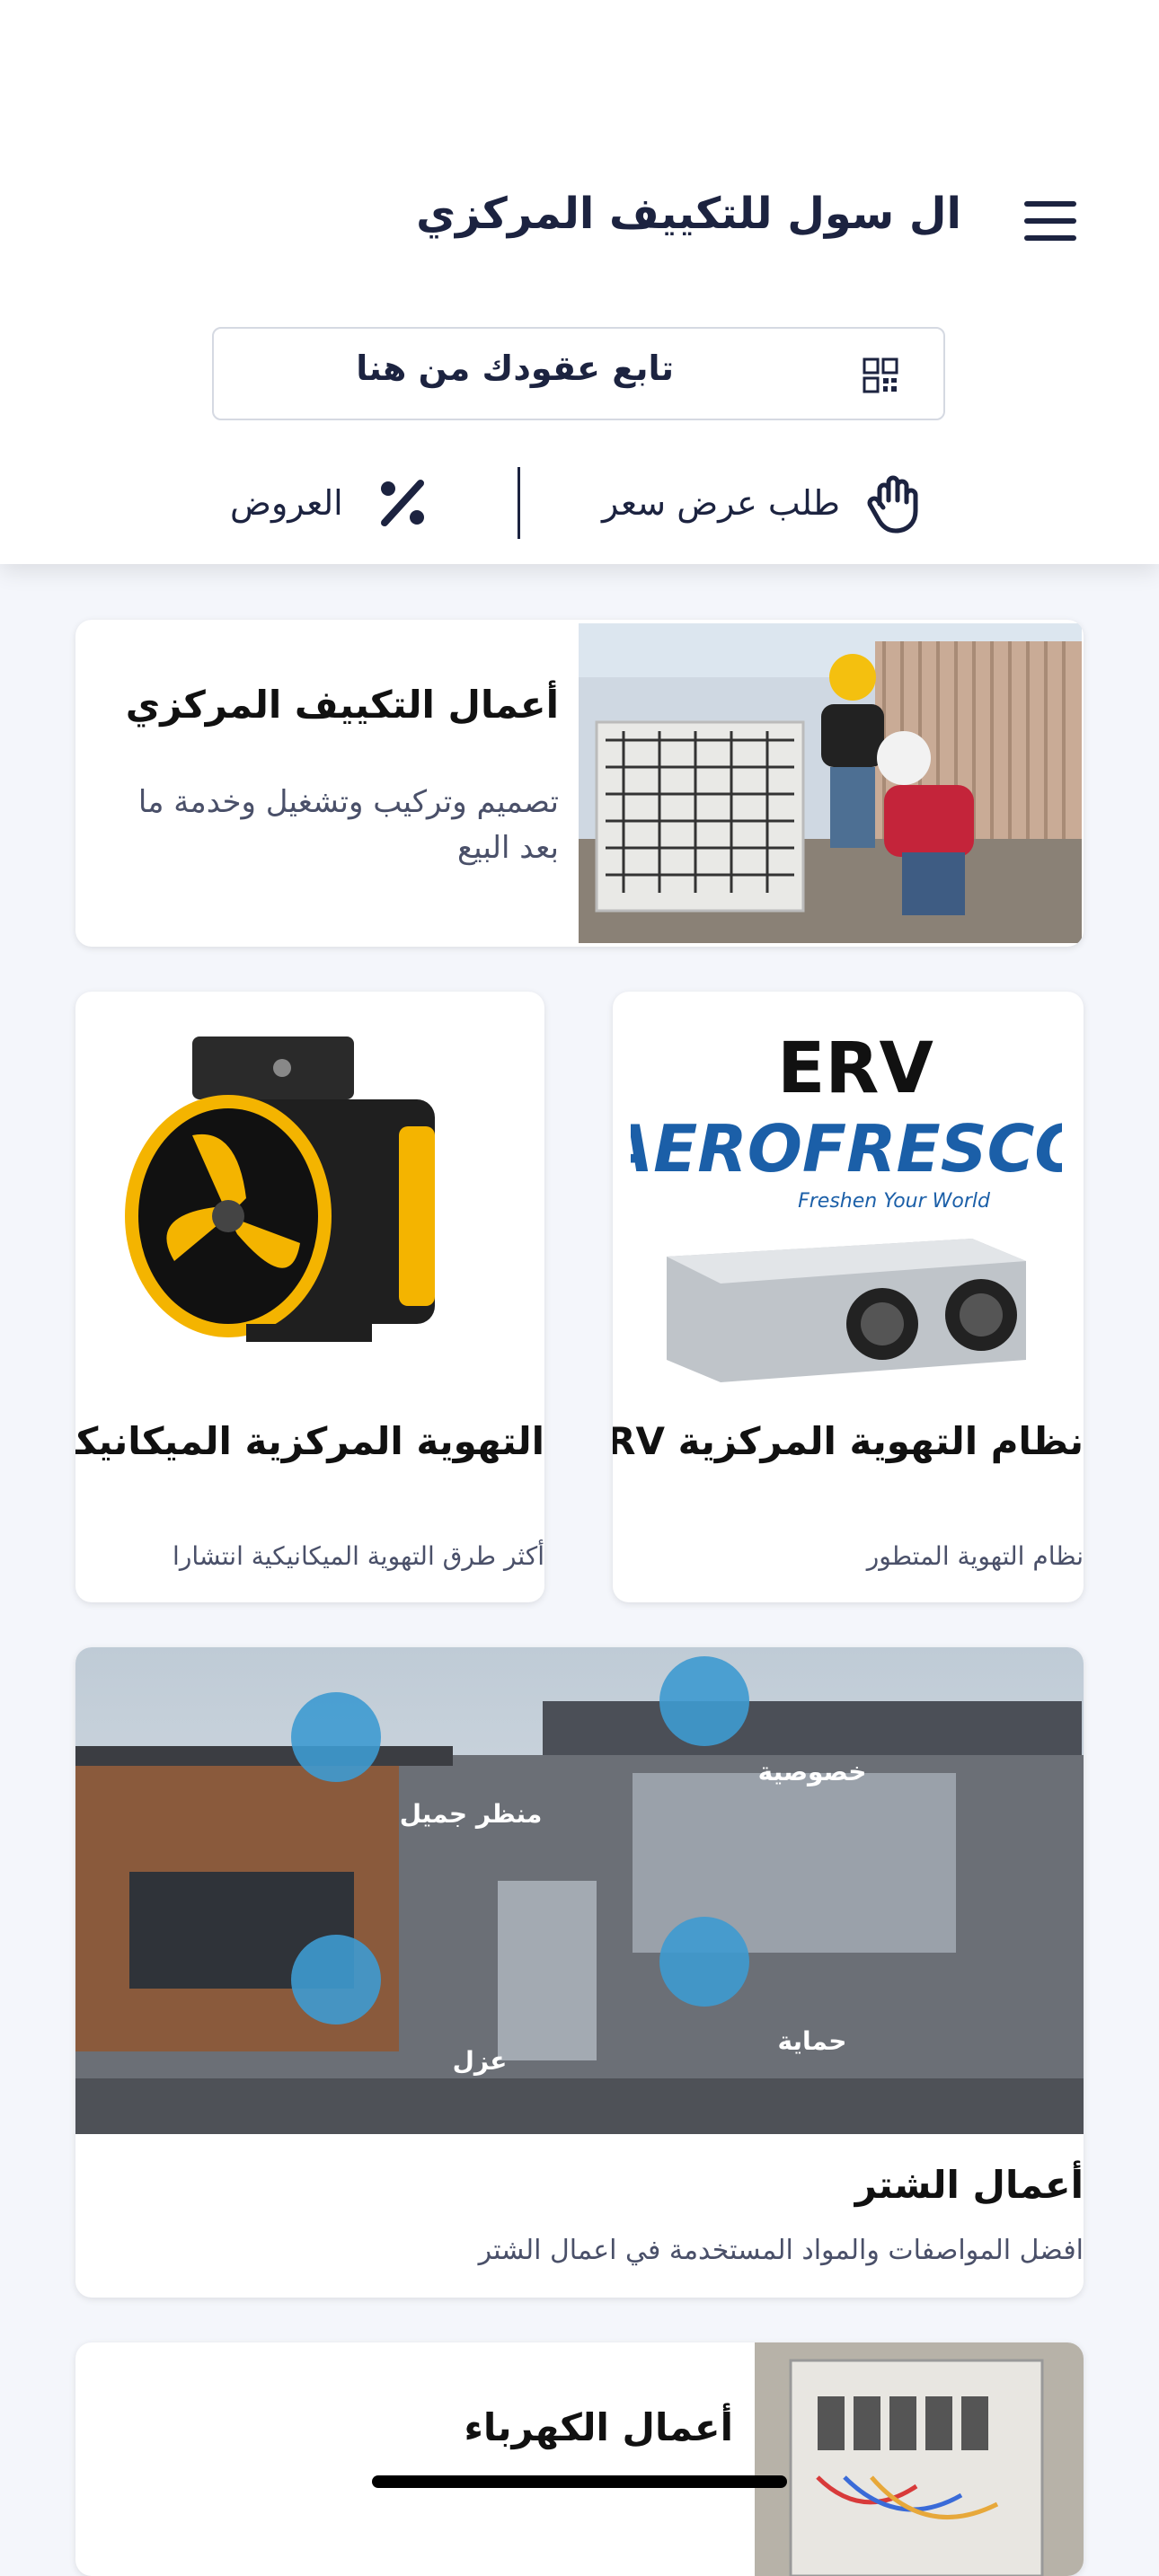  What do you see at coordinates (969, 2185) in the screenshot?
I see `card-title: أعمال الشتر` at bounding box center [969, 2185].